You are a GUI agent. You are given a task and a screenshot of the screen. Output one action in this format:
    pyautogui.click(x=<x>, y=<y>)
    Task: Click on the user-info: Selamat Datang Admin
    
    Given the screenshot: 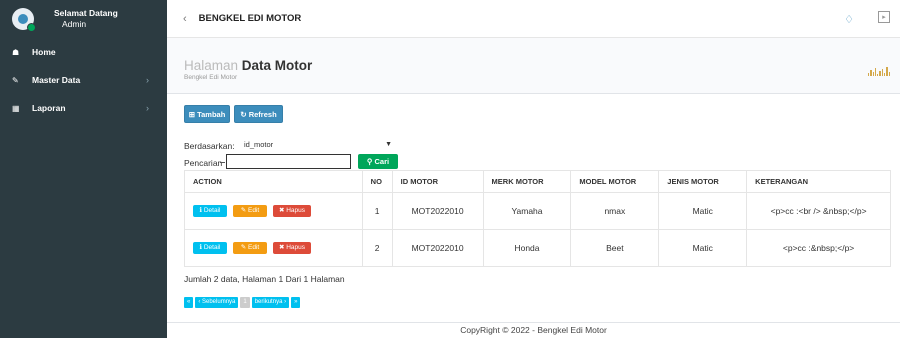 What is the action you would take?
    pyautogui.click(x=86, y=19)
    